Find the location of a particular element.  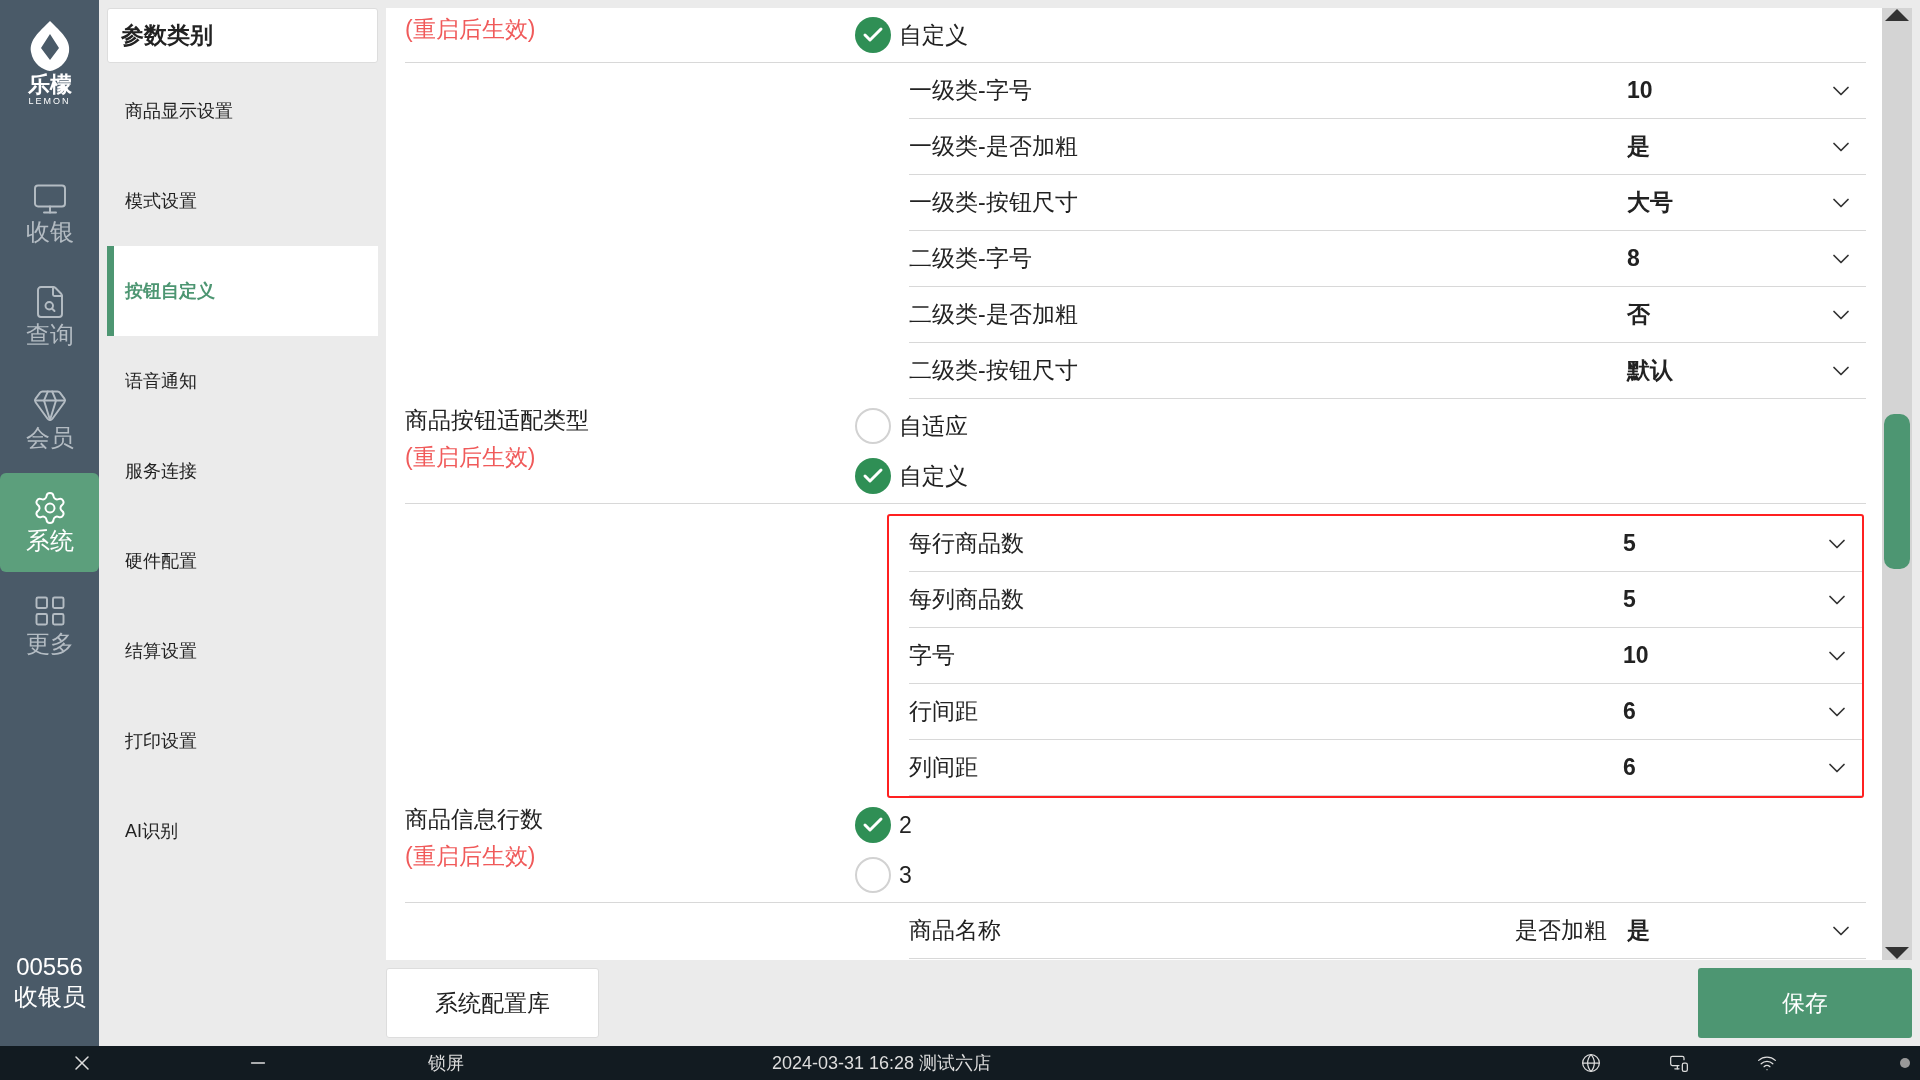

radio-label: 3 is located at coordinates (905, 875).